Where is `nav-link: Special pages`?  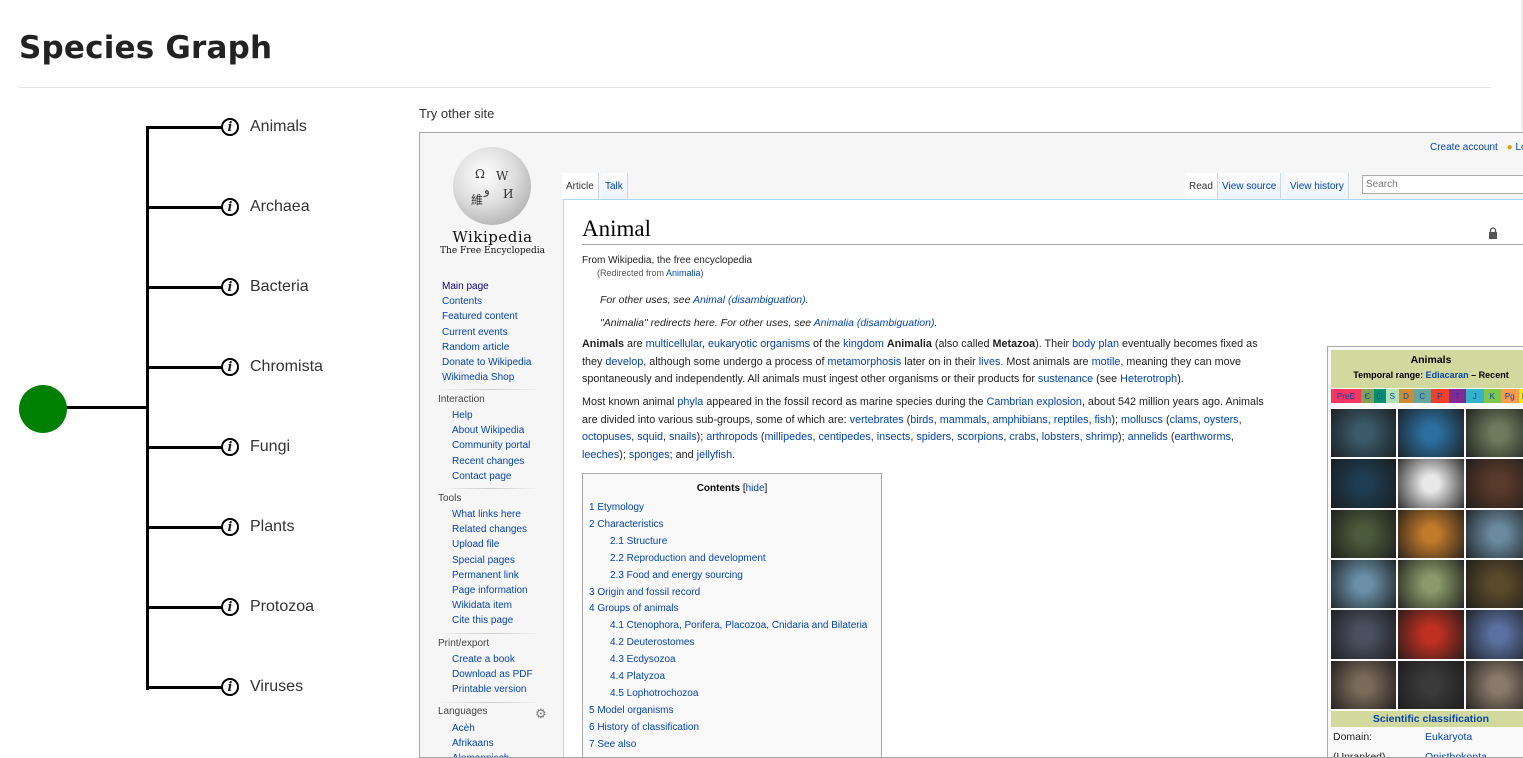 nav-link: Special pages is located at coordinates (490, 560).